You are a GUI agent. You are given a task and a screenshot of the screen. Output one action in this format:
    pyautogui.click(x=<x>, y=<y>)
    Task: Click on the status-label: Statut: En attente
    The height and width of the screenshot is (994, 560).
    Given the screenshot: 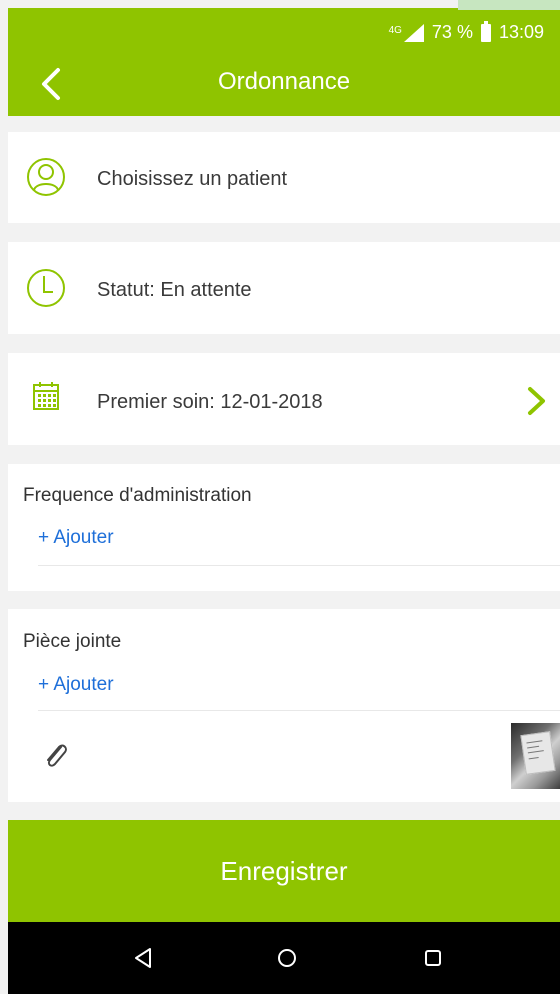 What is the action you would take?
    pyautogui.click(x=174, y=290)
    